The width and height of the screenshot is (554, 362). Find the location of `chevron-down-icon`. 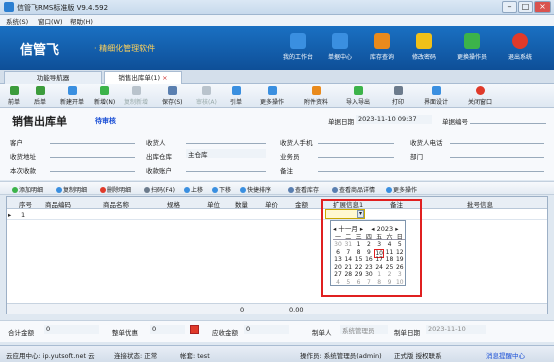

chevron-down-icon is located at coordinates (389, 190).